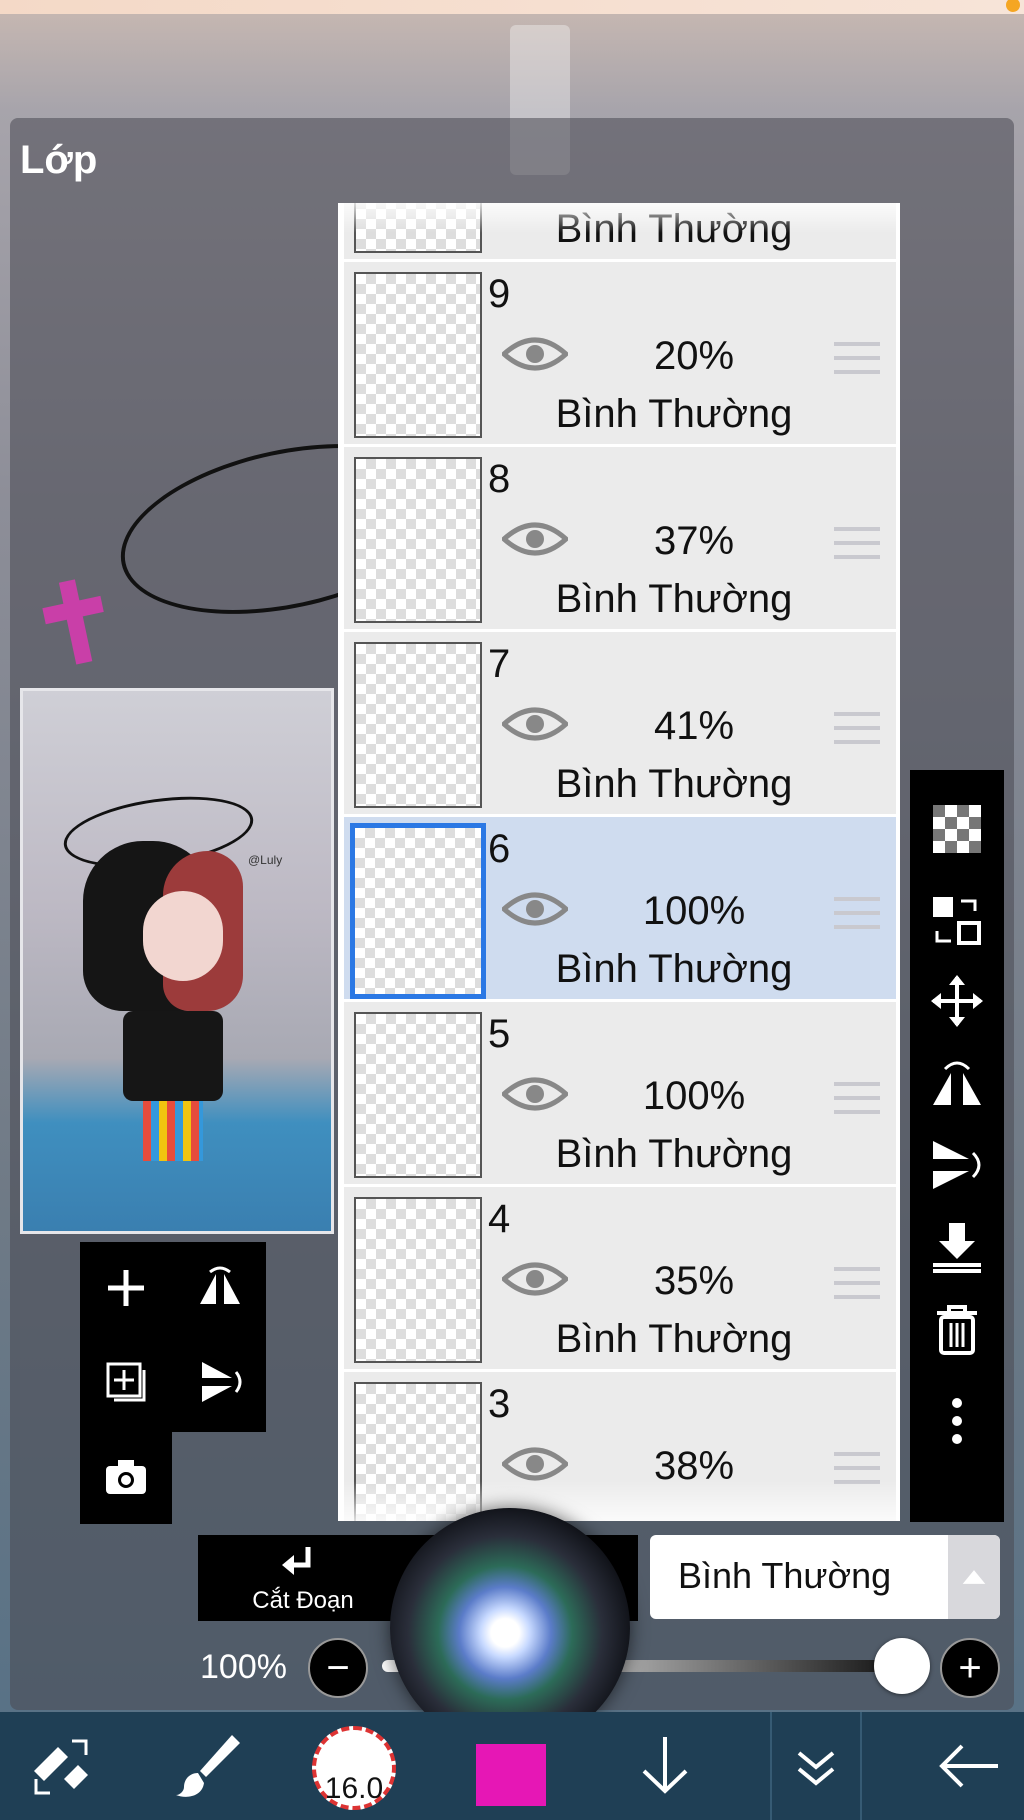  What do you see at coordinates (619, 1501) in the screenshot?
I see `list-fade-bottom` at bounding box center [619, 1501].